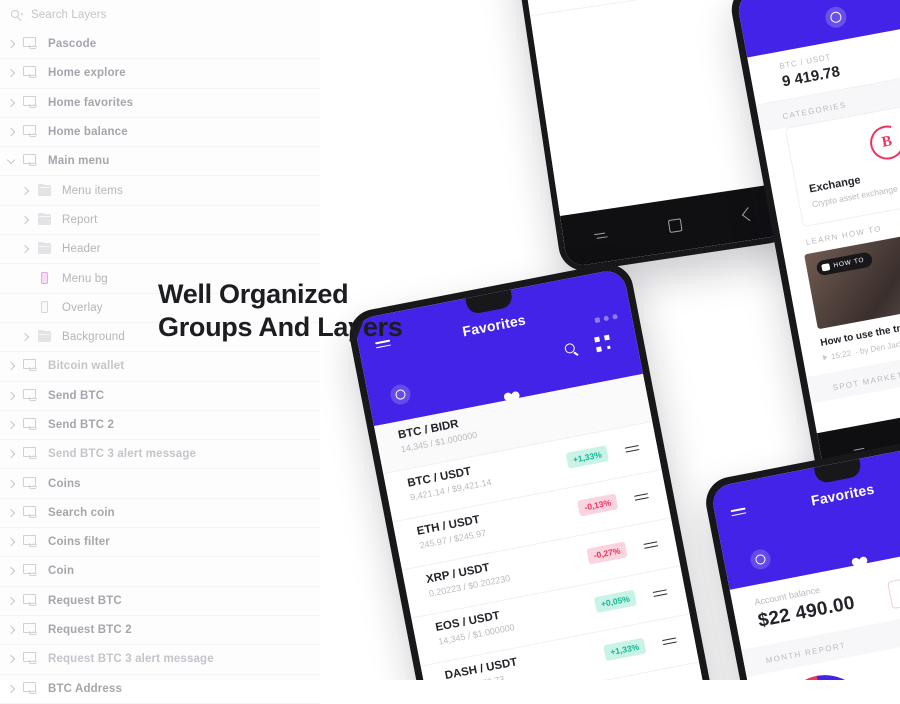 The image size is (900, 704). What do you see at coordinates (160, 133) in the screenshot?
I see `layer-row-home-balance: Home balance` at bounding box center [160, 133].